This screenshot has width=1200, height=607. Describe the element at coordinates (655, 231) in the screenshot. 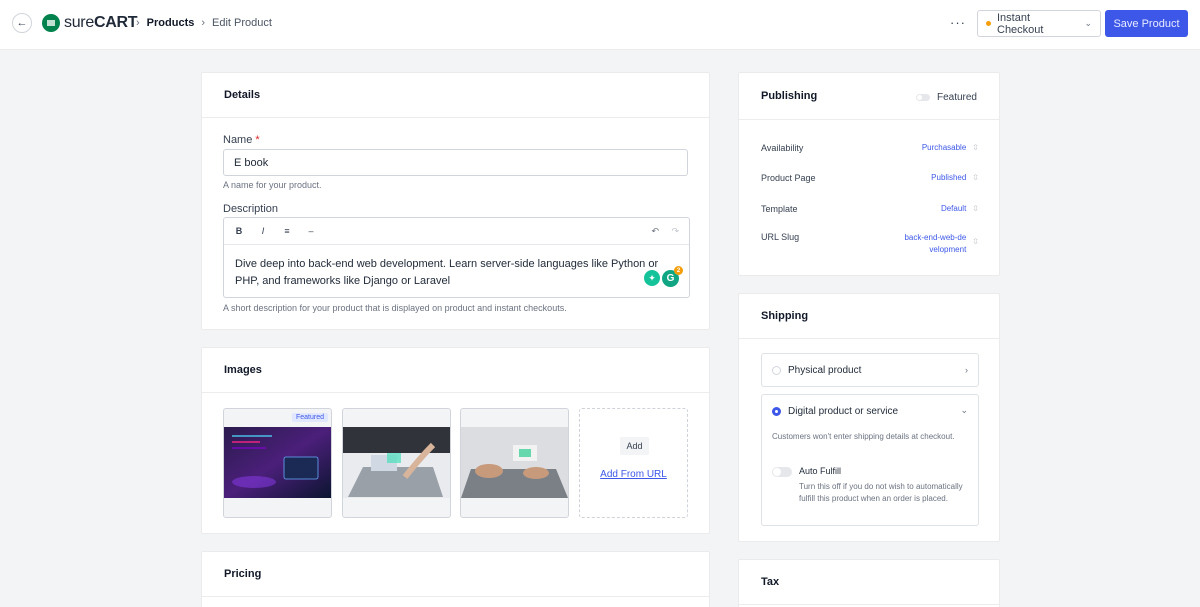

I see `undo-icon: ↶` at that location.